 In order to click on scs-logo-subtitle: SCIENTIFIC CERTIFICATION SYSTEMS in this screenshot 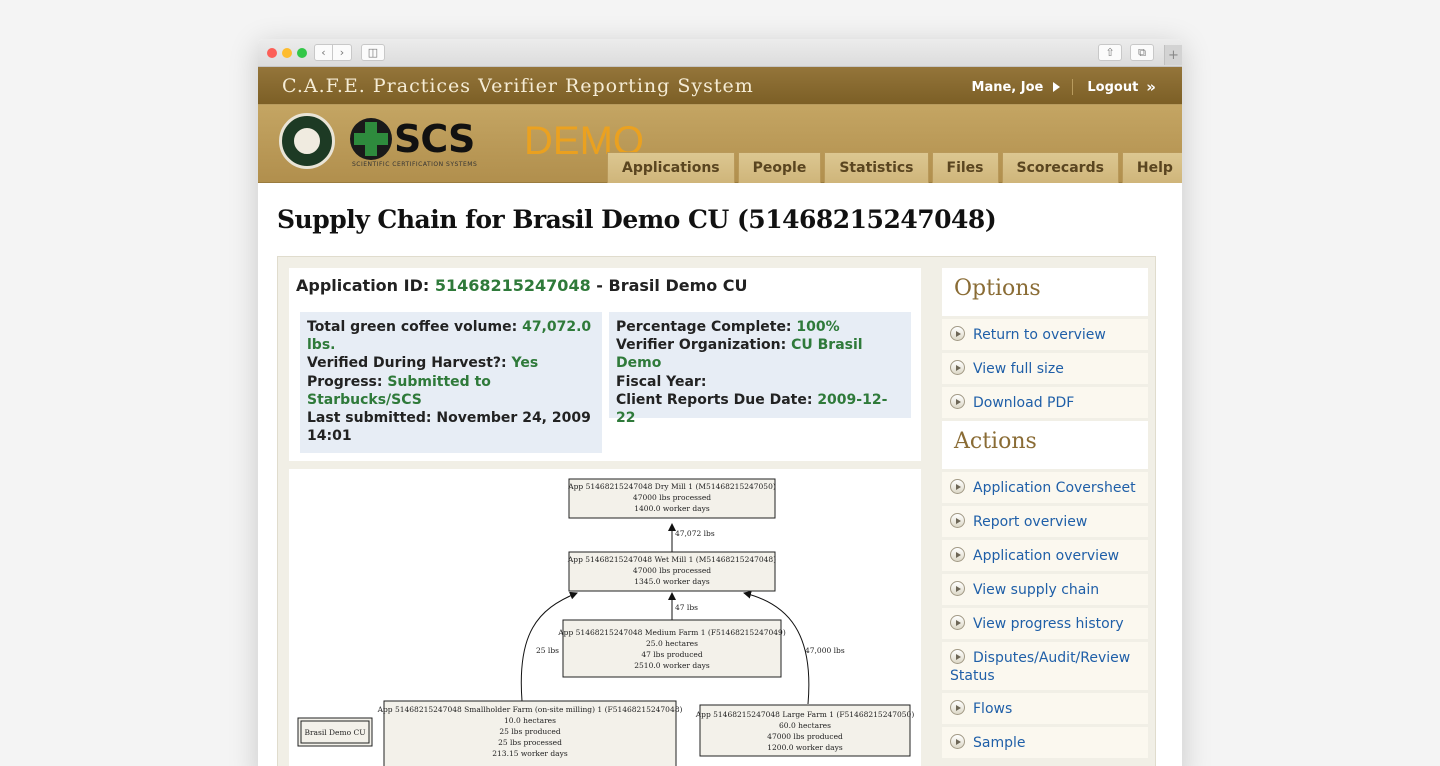, I will do `click(415, 164)`.